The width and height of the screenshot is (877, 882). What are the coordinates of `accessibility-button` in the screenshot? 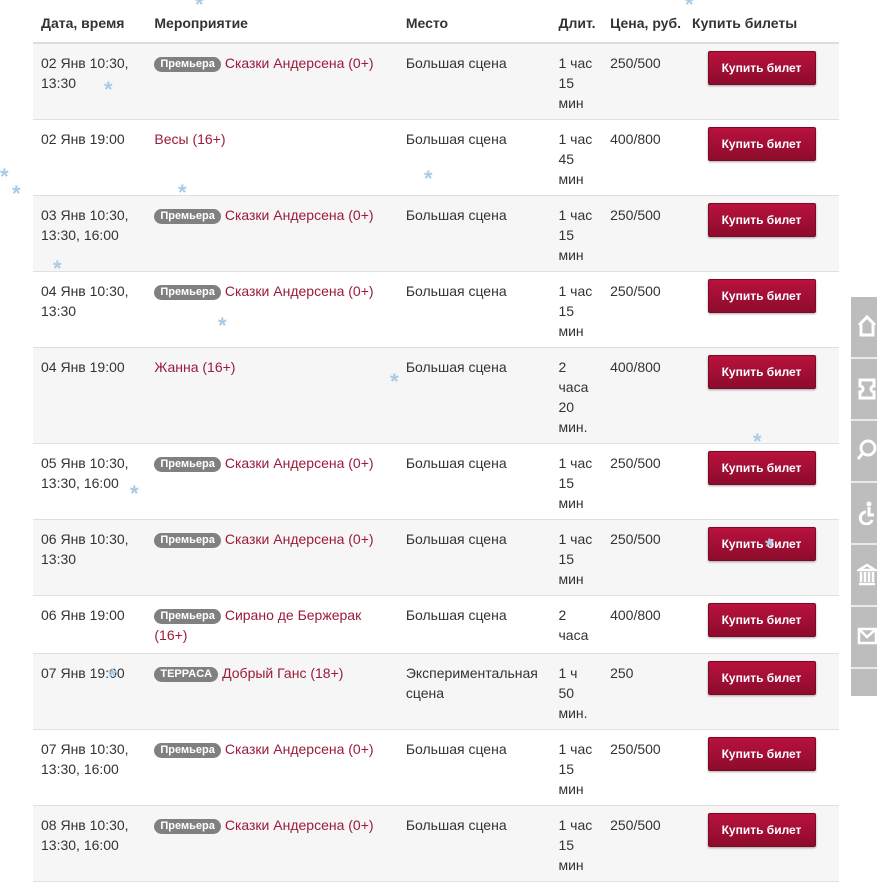 It's located at (864, 514).